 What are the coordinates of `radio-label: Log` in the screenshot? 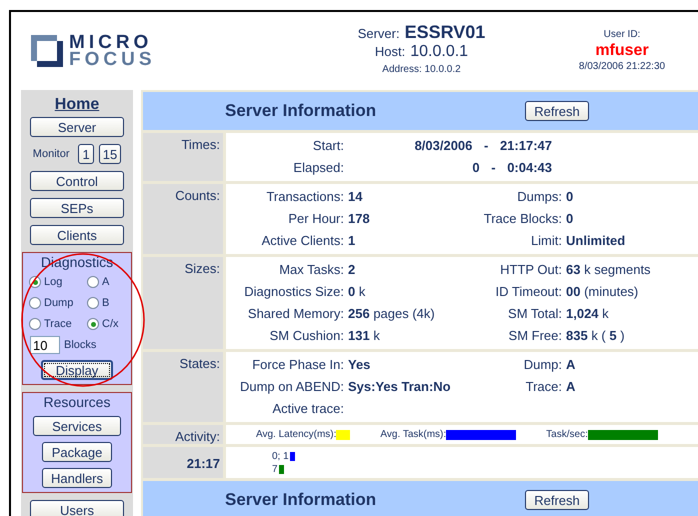 It's located at (53, 282).